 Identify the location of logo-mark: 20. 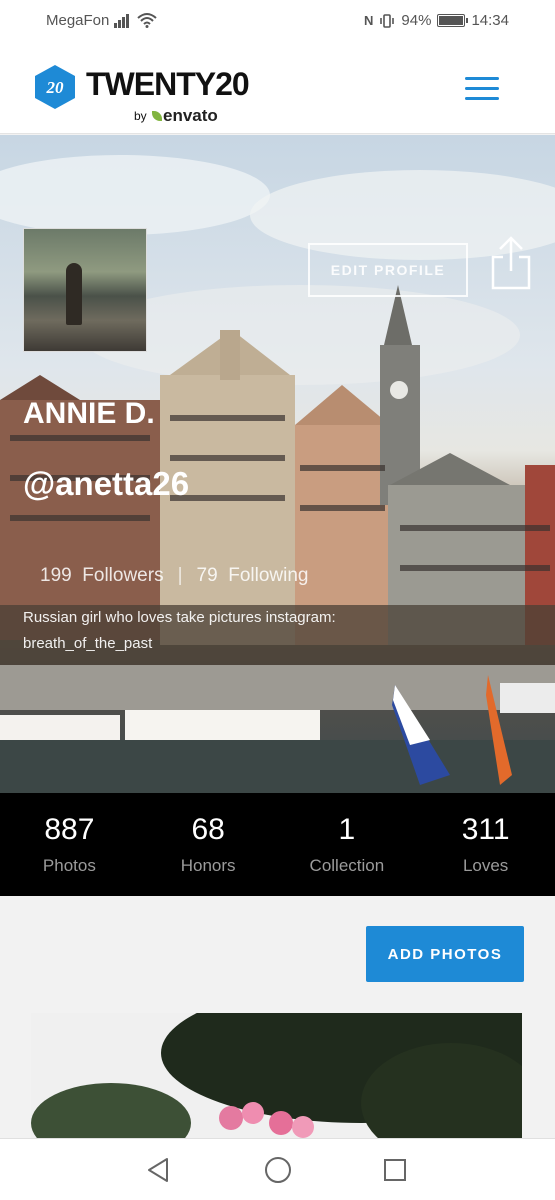
(55, 87).